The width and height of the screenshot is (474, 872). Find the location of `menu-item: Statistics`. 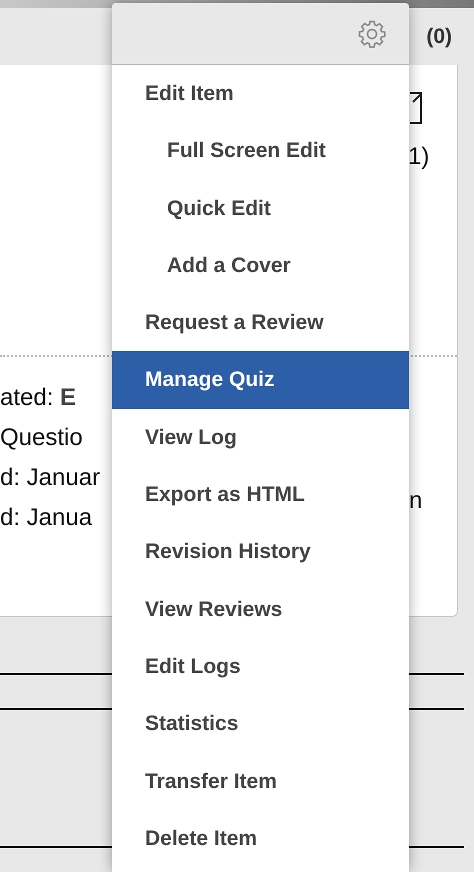

menu-item: Statistics is located at coordinates (260, 724).